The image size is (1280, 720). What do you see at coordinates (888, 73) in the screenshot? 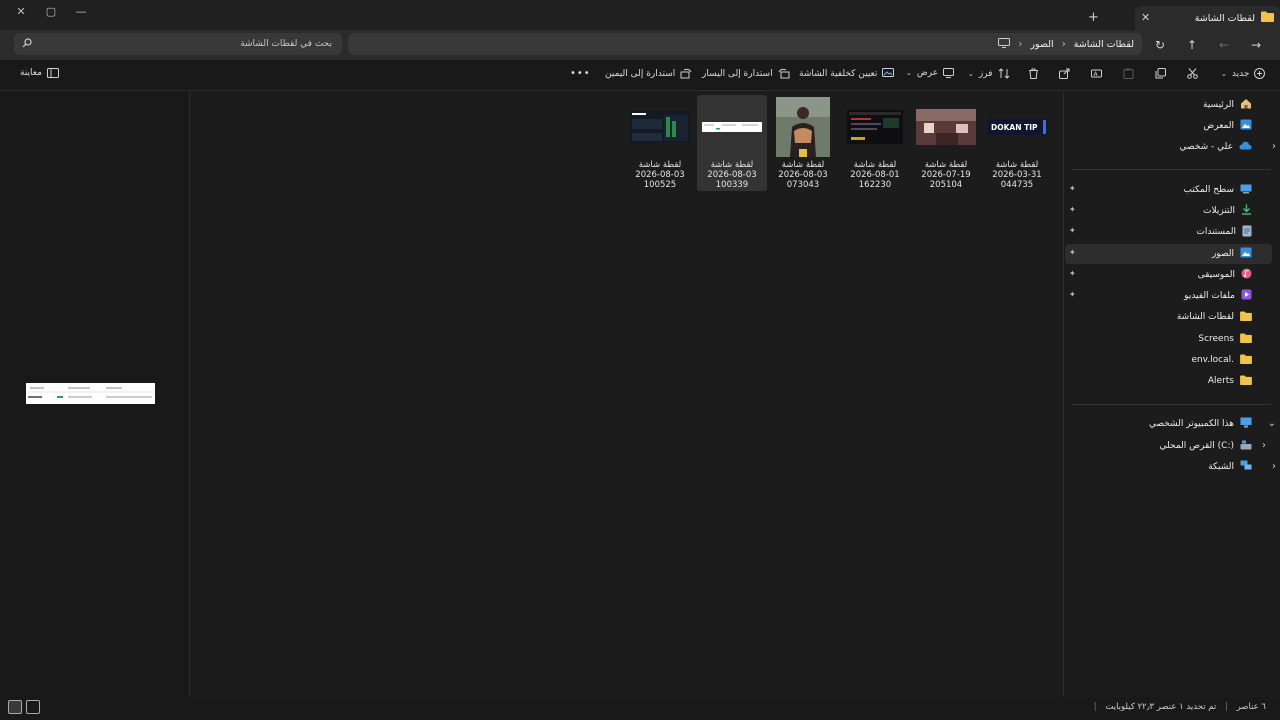
I see `wallpaper-icon` at bounding box center [888, 73].